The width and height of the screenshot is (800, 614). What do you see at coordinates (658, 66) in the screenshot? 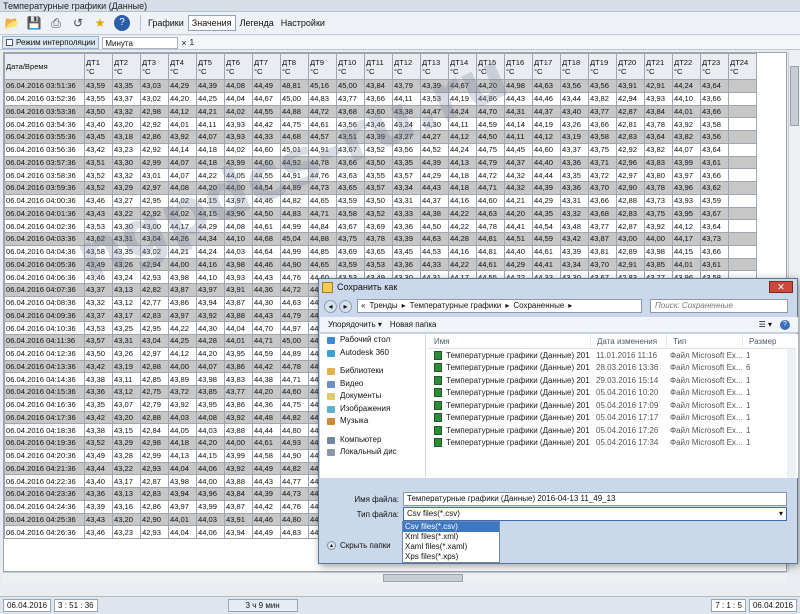
I see `column-header: ДТ21 °C` at bounding box center [658, 66].